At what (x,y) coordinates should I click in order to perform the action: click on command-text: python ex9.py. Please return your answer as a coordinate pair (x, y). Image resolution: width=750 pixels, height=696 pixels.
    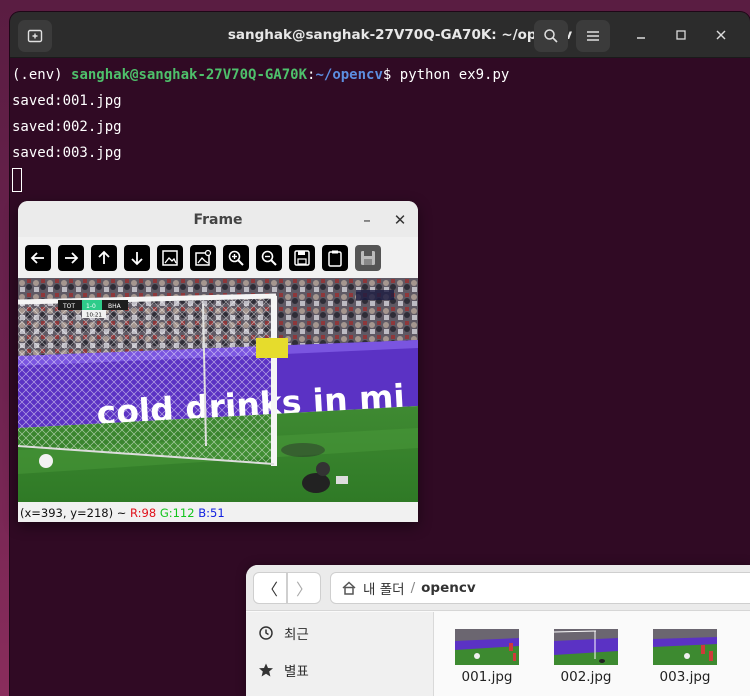
    Looking at the image, I should click on (450, 75).